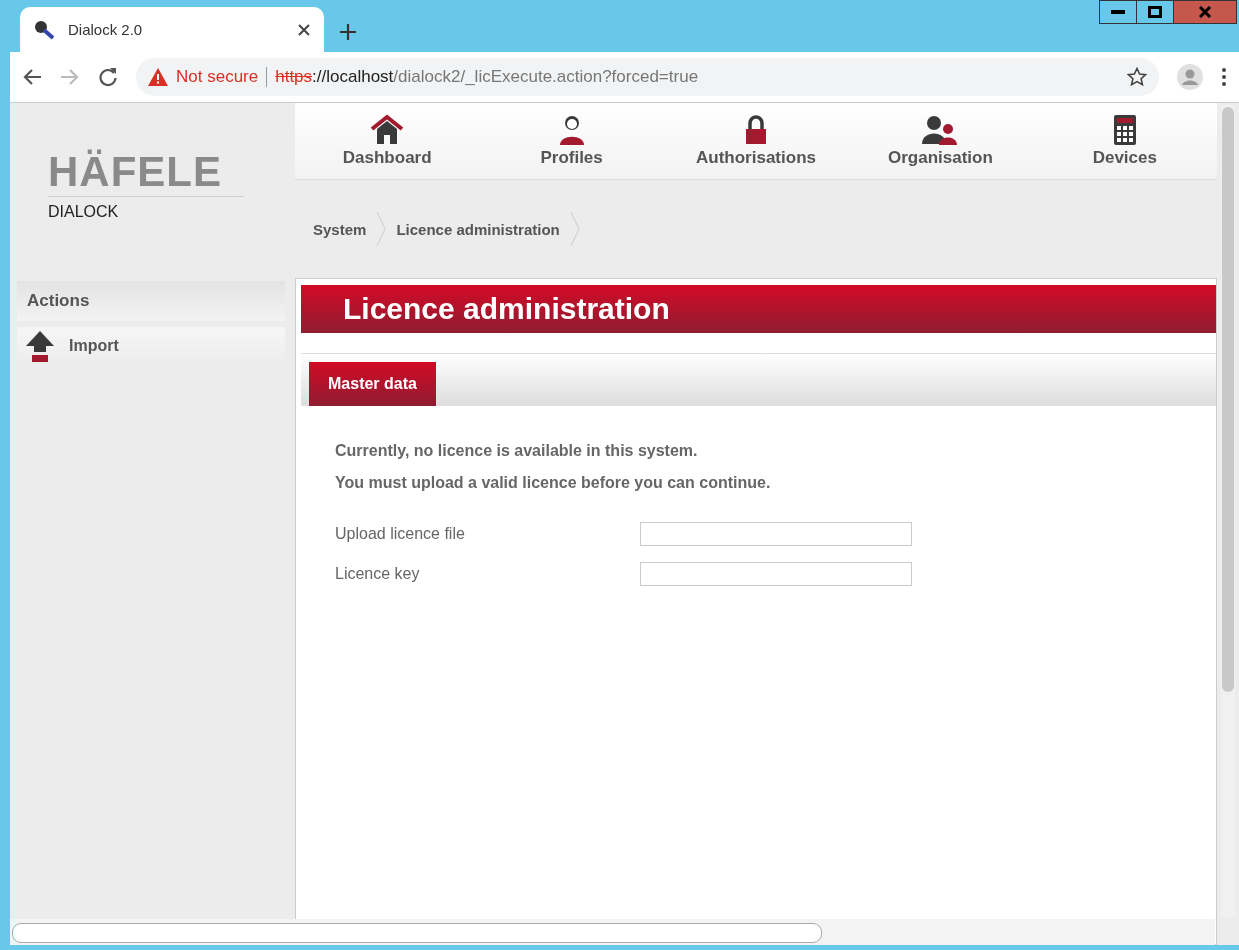 This screenshot has width=1239, height=950. I want to click on nav-item: Authorisations, so click(756, 141).